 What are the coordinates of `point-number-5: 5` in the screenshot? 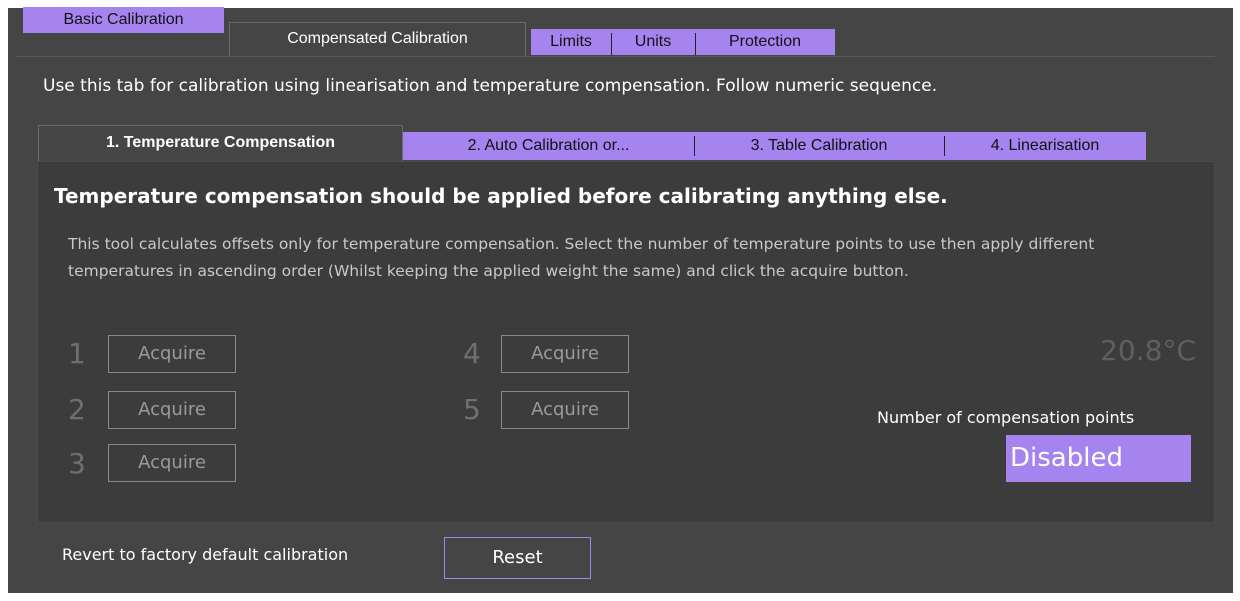 It's located at (472, 409).